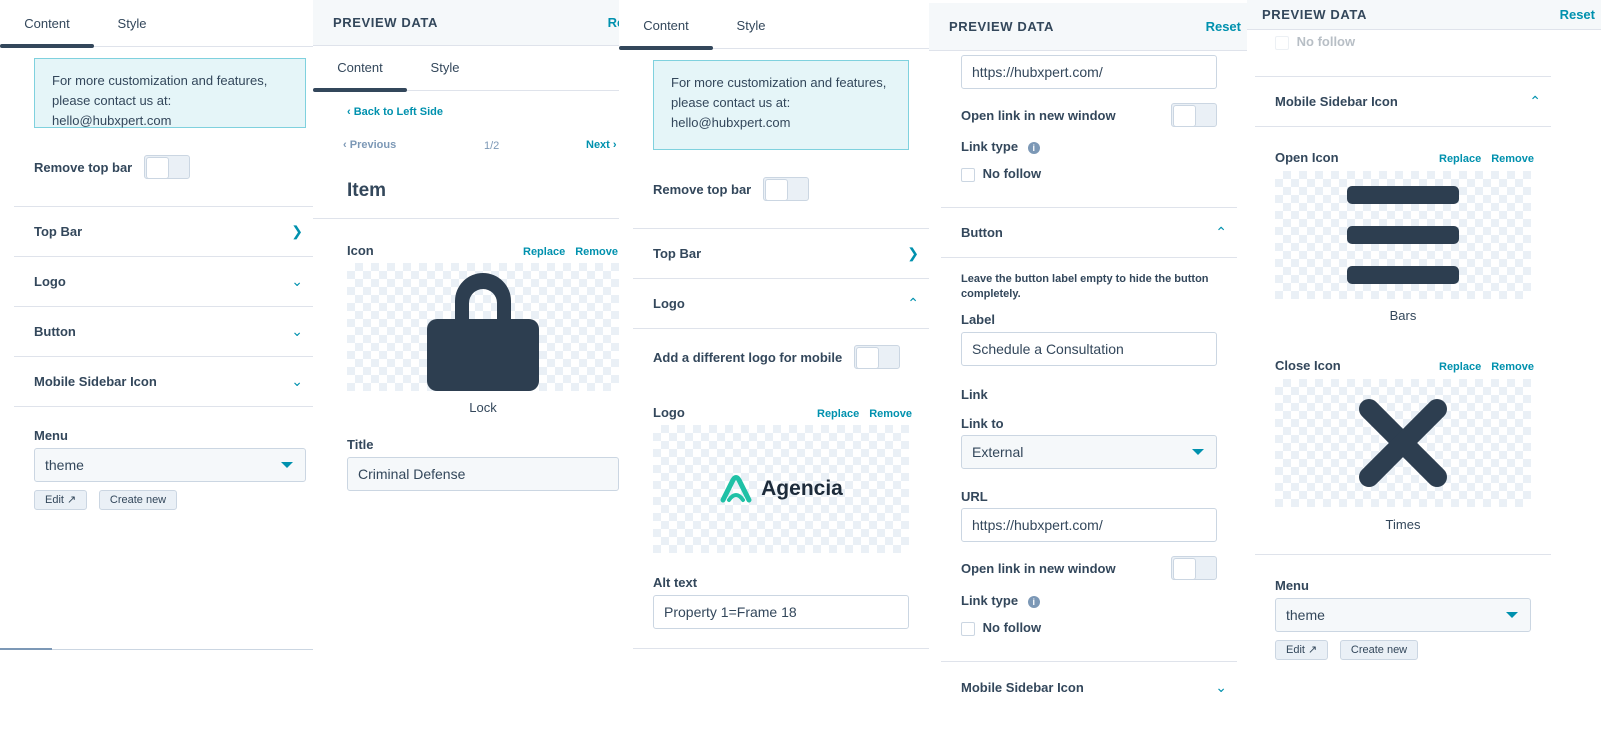 This screenshot has width=1601, height=731. I want to click on section-mobile-sidebar-icon: Mobile Sidebar Icon ⌃, so click(1403, 102).